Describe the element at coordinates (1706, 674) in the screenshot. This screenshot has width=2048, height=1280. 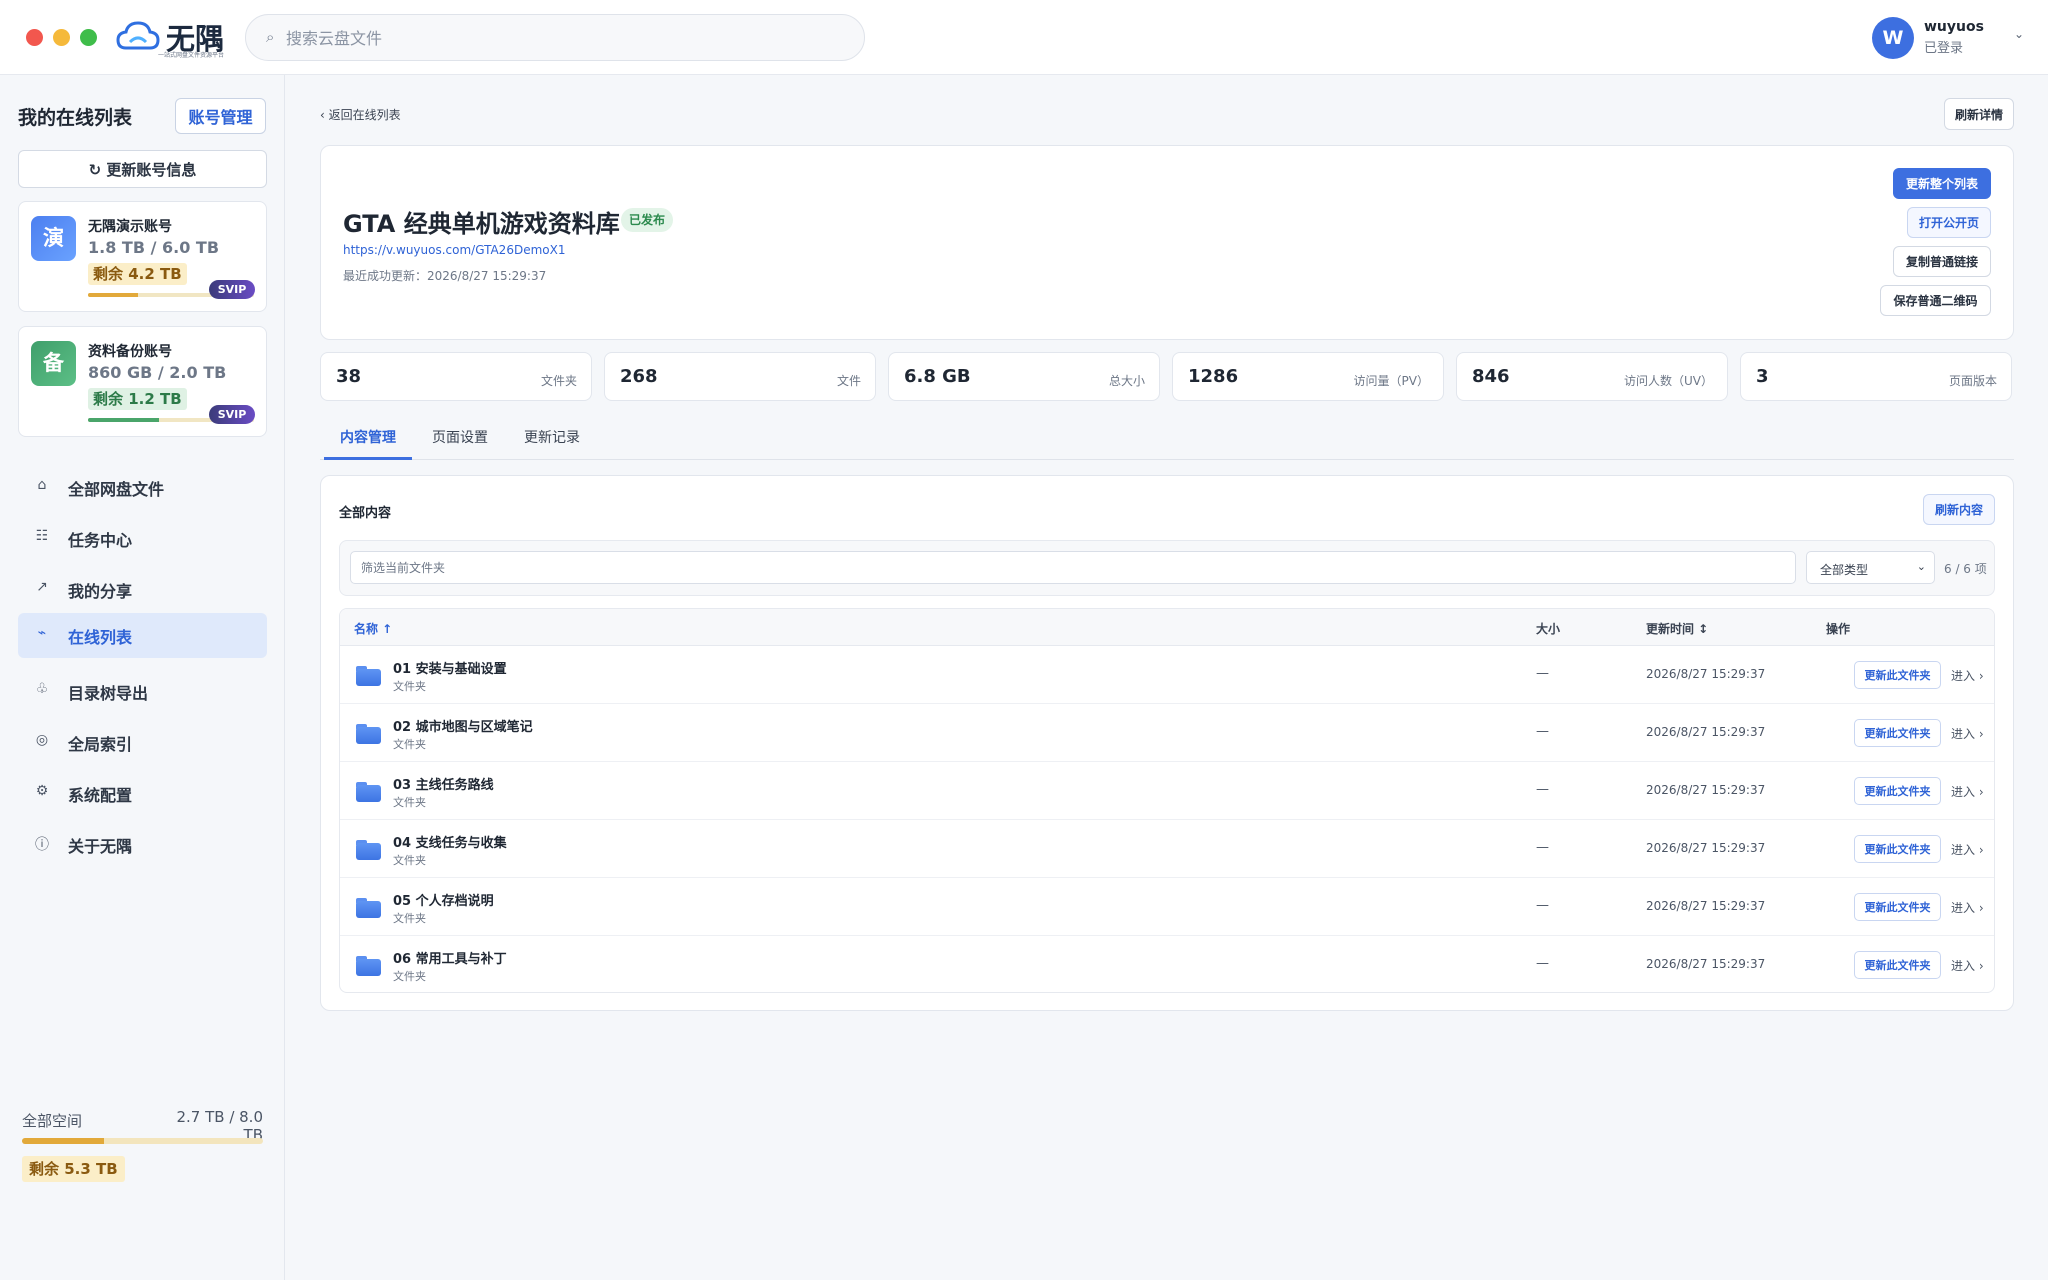
I see `row-time: 2026/8/27 15:29:37` at that location.